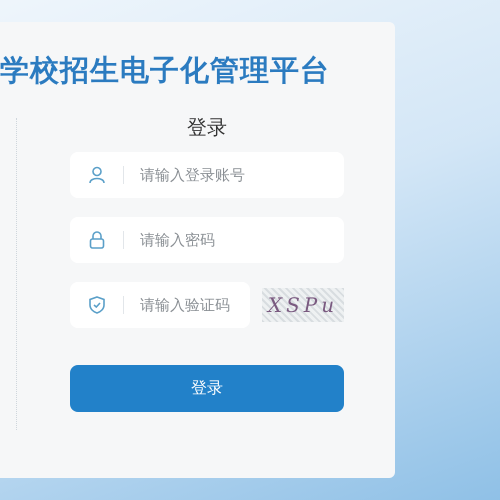  Describe the element at coordinates (195, 240) in the screenshot. I see `input-field: 请输入密码` at that location.